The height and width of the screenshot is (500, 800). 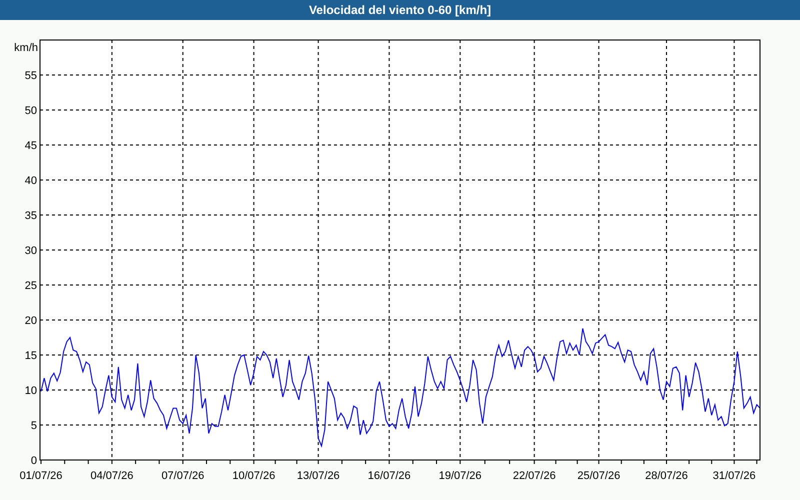 I want to click on x-tick-label: 04/07/26, so click(x=112, y=476).